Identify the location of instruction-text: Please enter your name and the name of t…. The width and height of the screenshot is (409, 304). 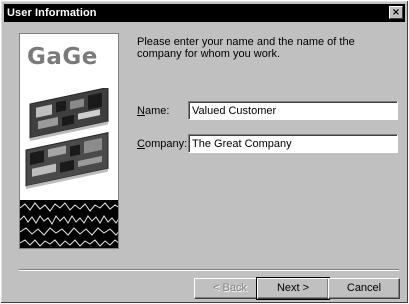
(246, 48).